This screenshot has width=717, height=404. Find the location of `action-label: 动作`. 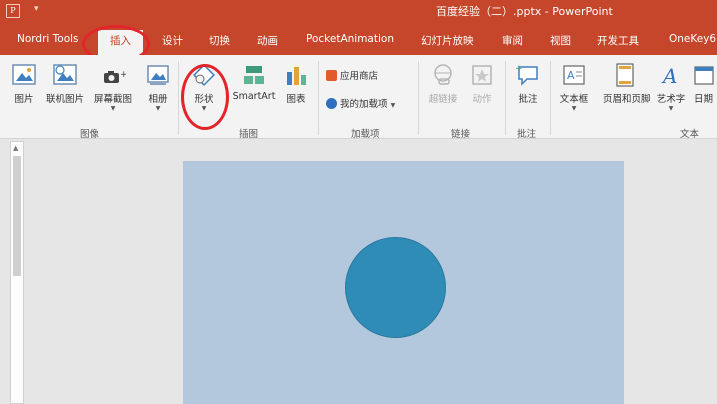

action-label: 动作 is located at coordinates (482, 99).